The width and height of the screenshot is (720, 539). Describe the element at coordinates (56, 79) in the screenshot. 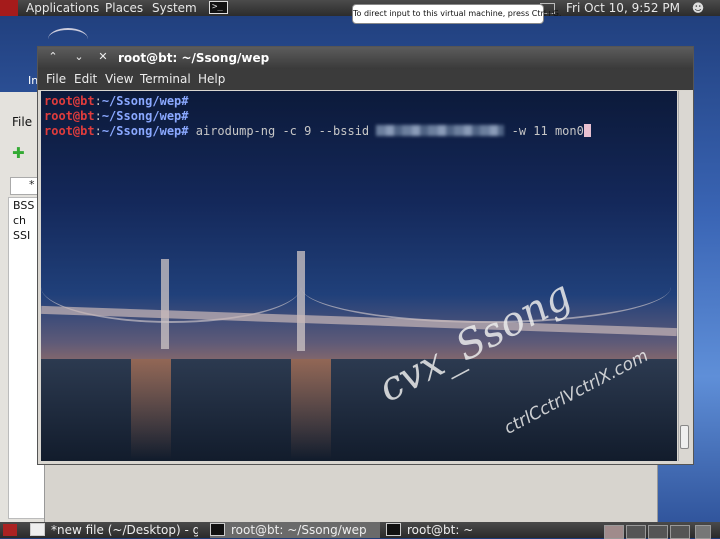

I see `terminal-menu-file: File` at that location.